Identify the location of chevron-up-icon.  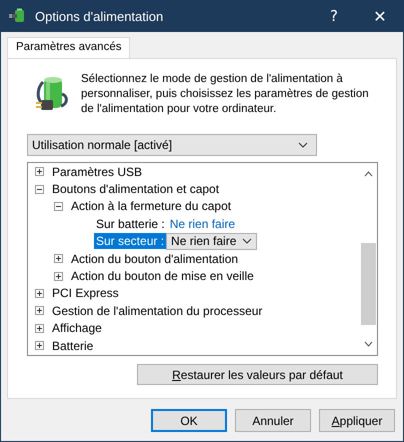
(368, 174).